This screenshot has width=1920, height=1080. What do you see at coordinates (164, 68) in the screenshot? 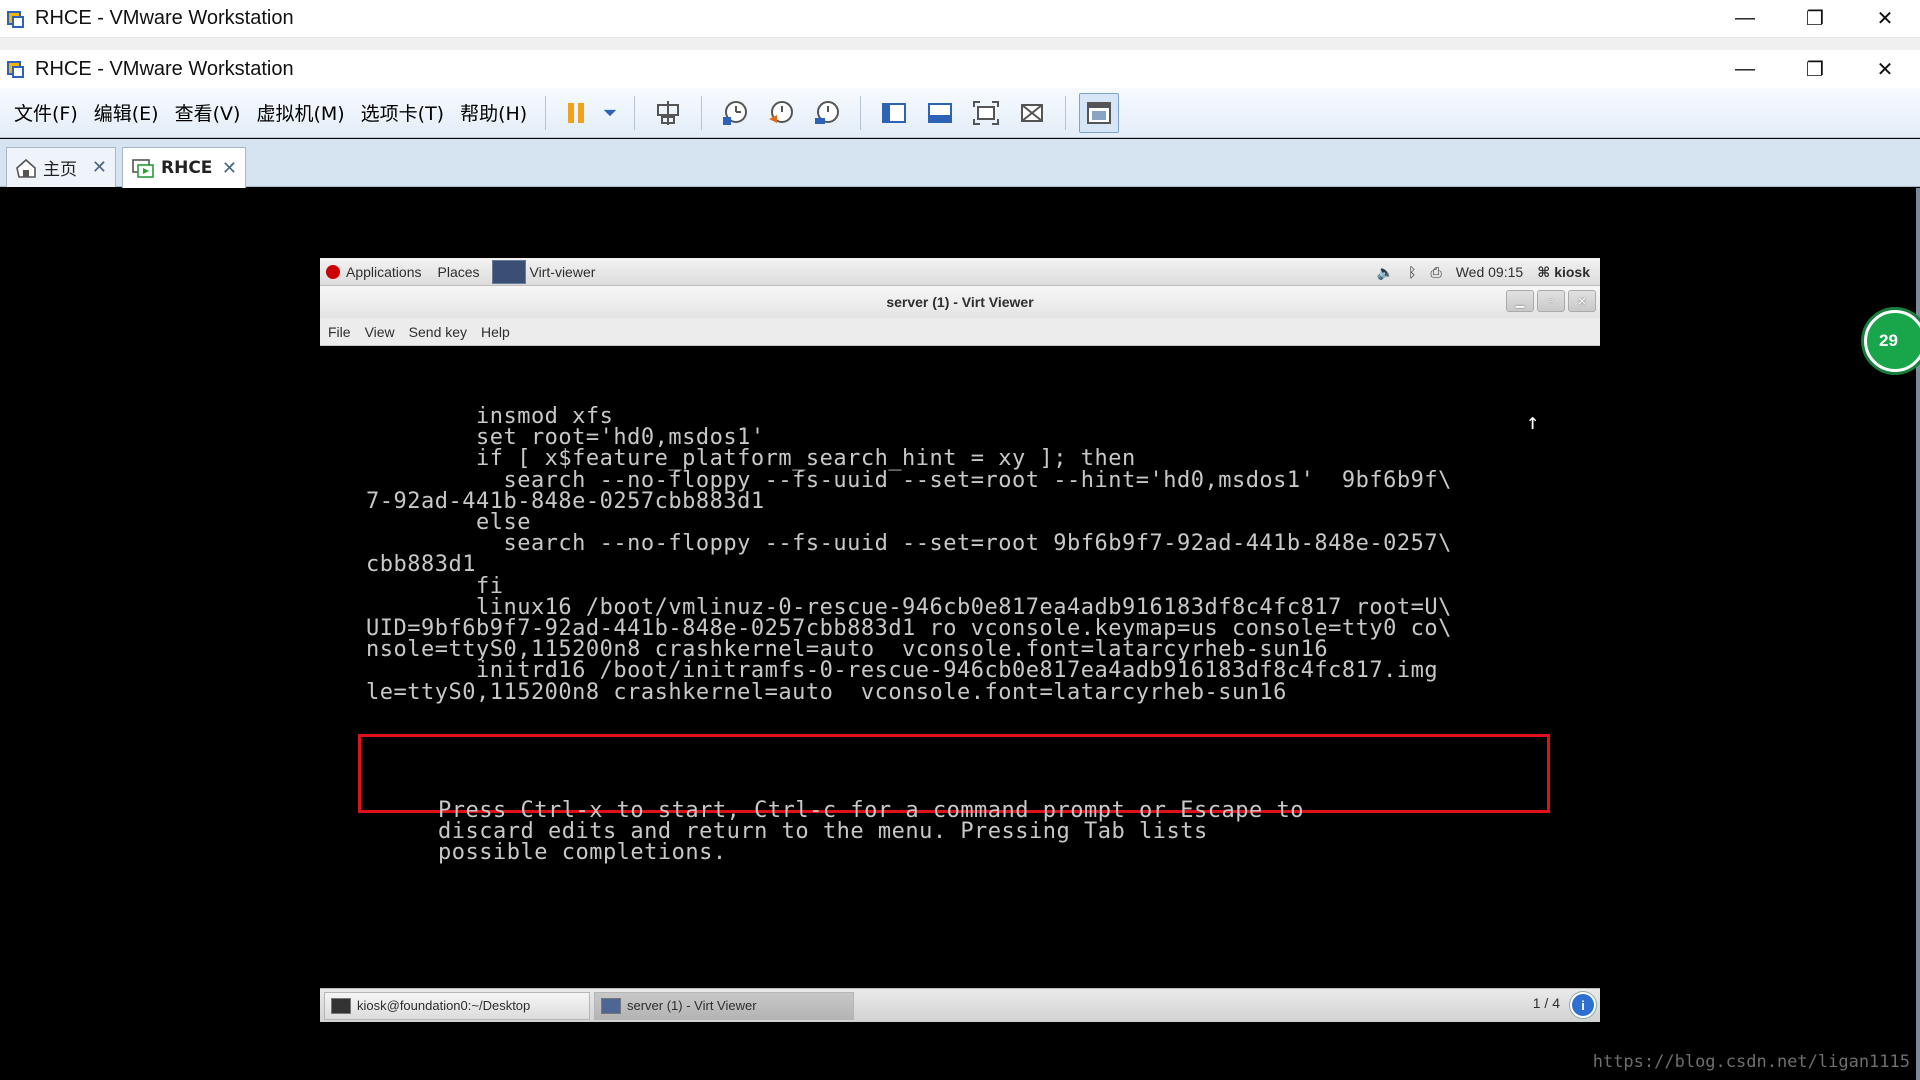
I see `window-title: RHCE - VMware Workstation` at bounding box center [164, 68].